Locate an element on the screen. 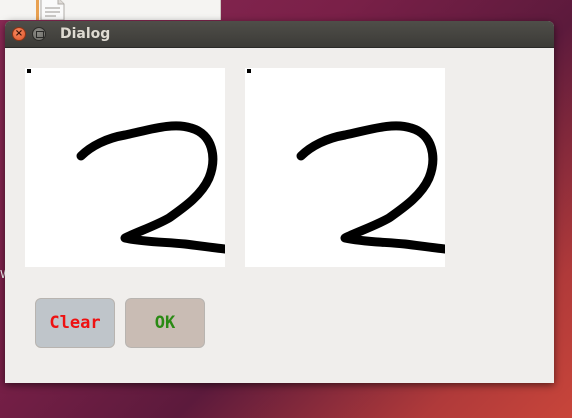 The image size is (572, 418). file-icon is located at coordinates (50, 10).